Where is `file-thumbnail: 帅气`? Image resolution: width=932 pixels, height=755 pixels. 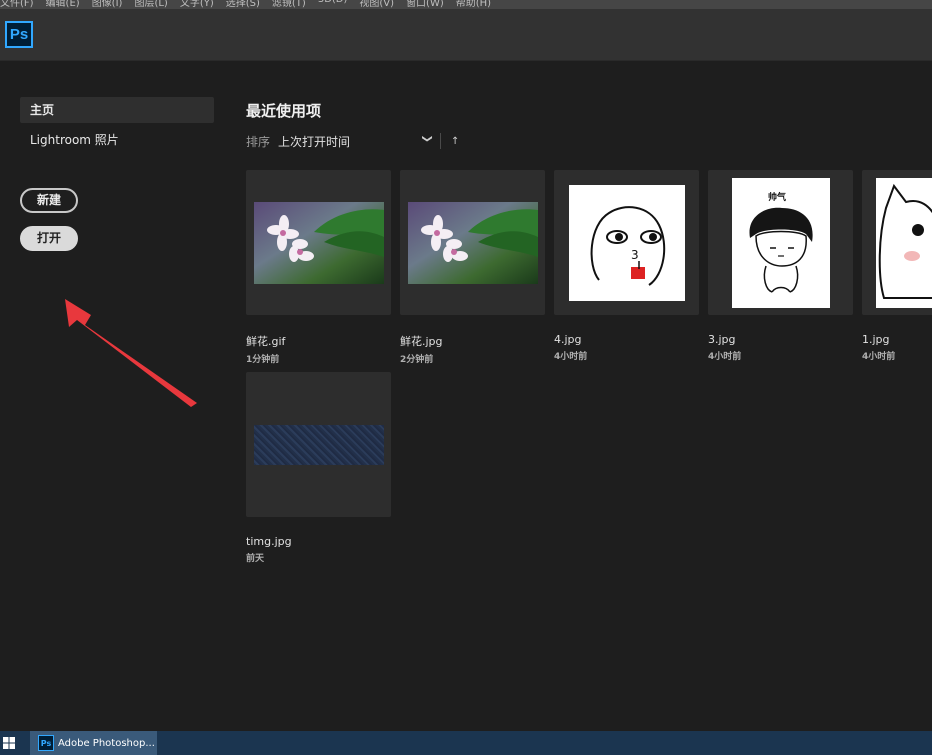 file-thumbnail: 帅气 is located at coordinates (780, 242).